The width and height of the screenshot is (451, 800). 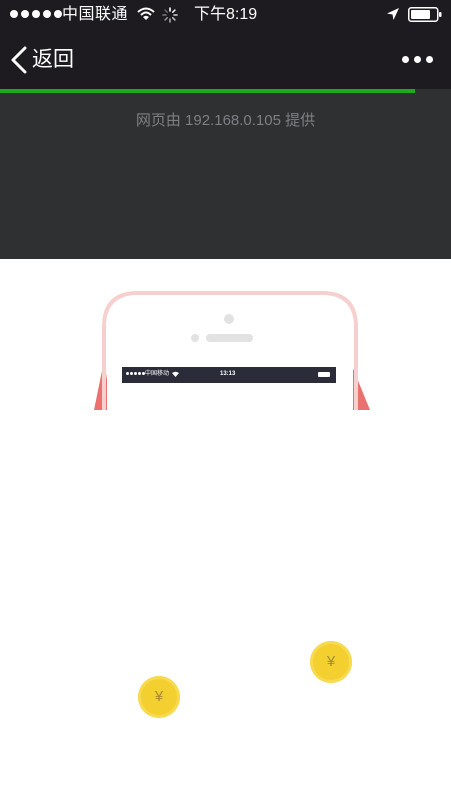 What do you see at coordinates (225, 120) in the screenshot?
I see `provider-text: 网页由 192.168.0.105 提供` at bounding box center [225, 120].